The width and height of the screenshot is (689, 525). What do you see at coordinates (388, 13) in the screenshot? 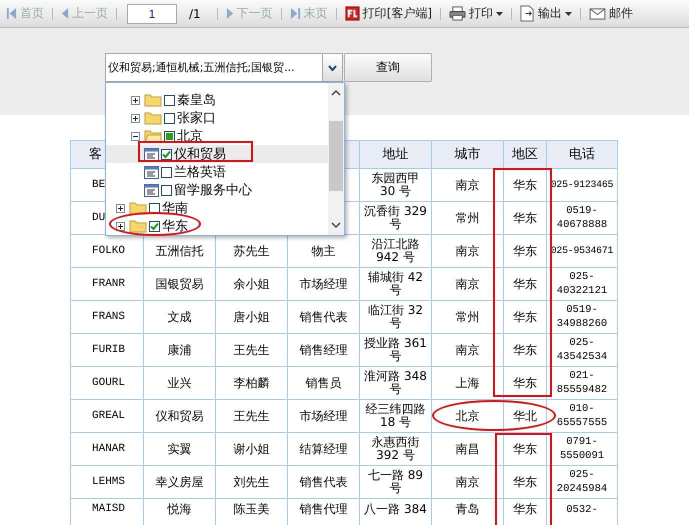
I see `toolbar-button: 打印[客户端]` at bounding box center [388, 13].